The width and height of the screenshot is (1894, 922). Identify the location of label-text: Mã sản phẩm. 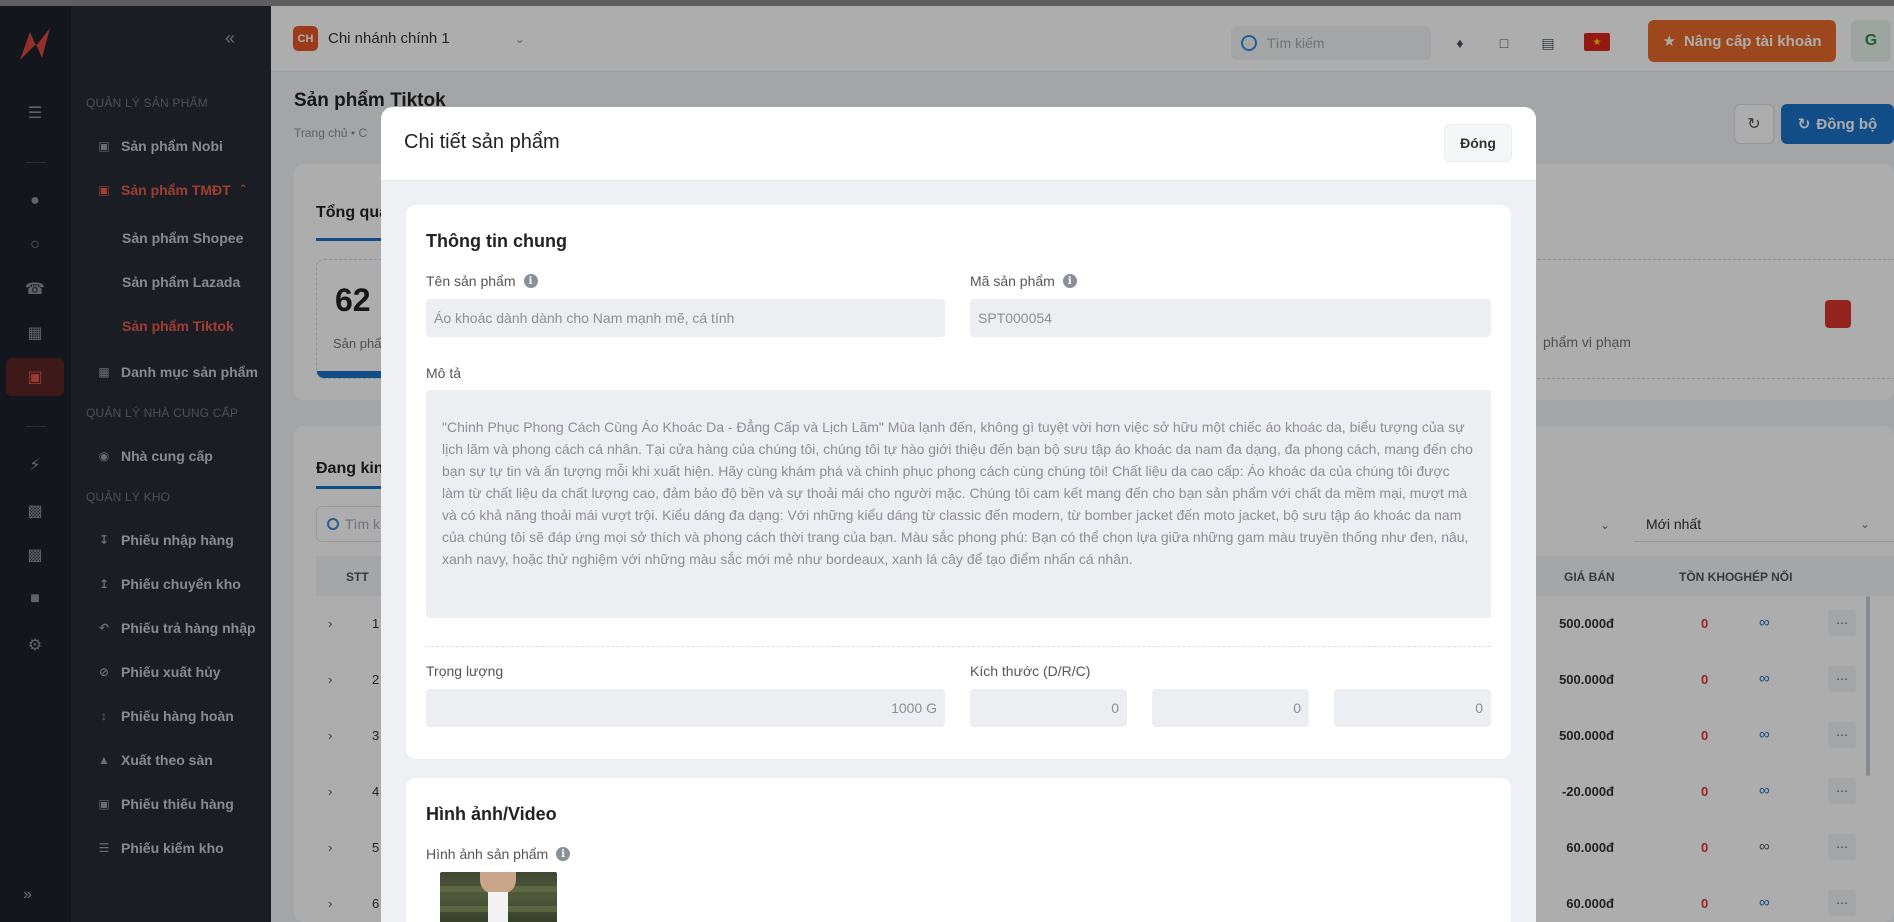
(1012, 281).